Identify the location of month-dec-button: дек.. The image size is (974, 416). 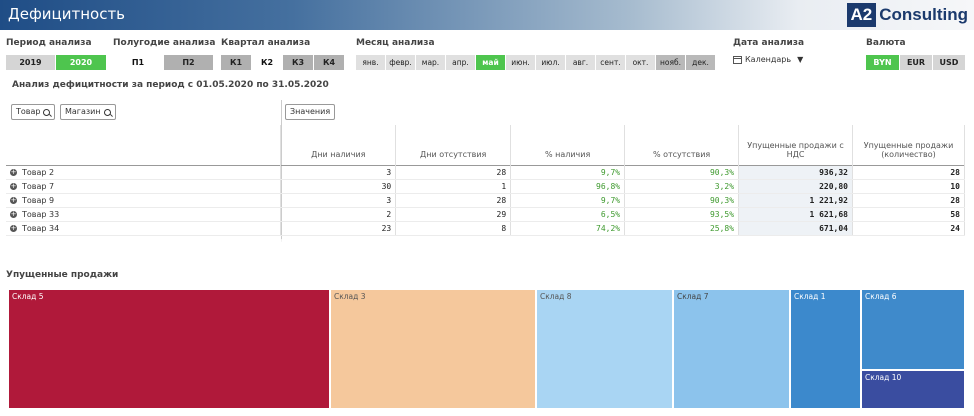
(701, 62).